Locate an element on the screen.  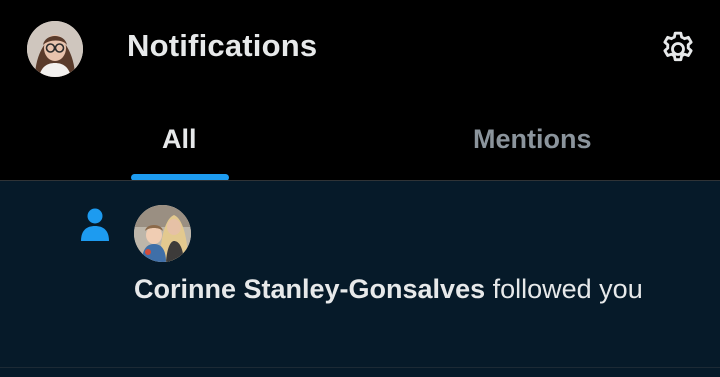
notification-message: Corinne Stanley-Gonsalves followed you is located at coordinates (414, 289).